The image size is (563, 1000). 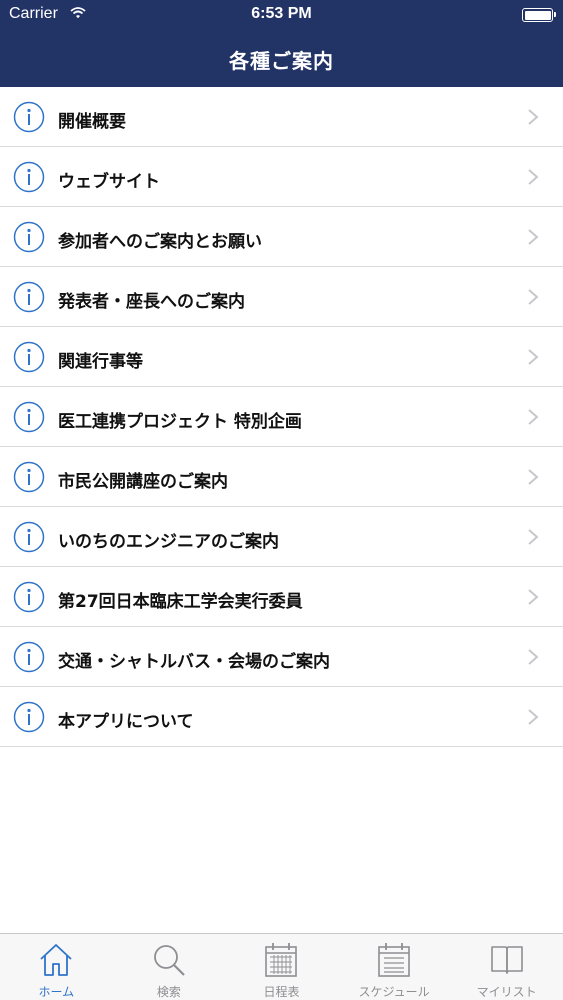 What do you see at coordinates (143, 482) in the screenshot?
I see `list-item-label: 市民公開講座のご案内` at bounding box center [143, 482].